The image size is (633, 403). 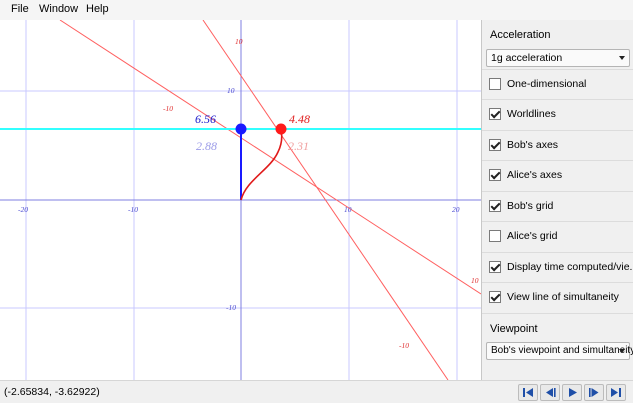 I want to click on checkbox-alices-grid, so click(x=495, y=236).